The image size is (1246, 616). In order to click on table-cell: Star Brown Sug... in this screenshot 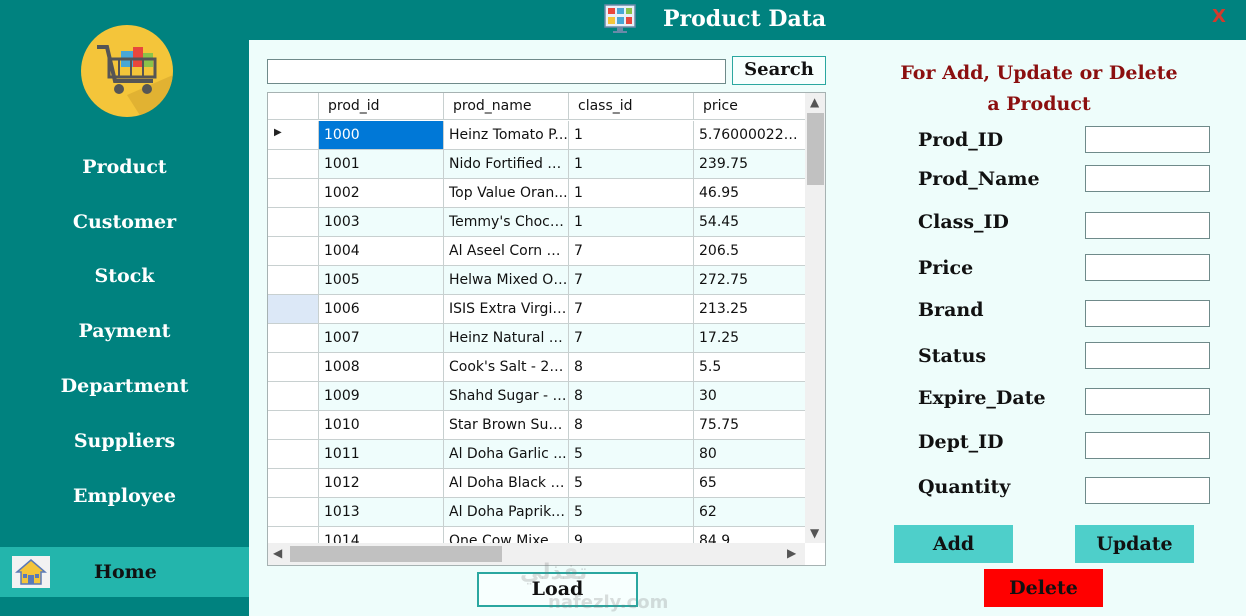, I will do `click(506, 425)`.